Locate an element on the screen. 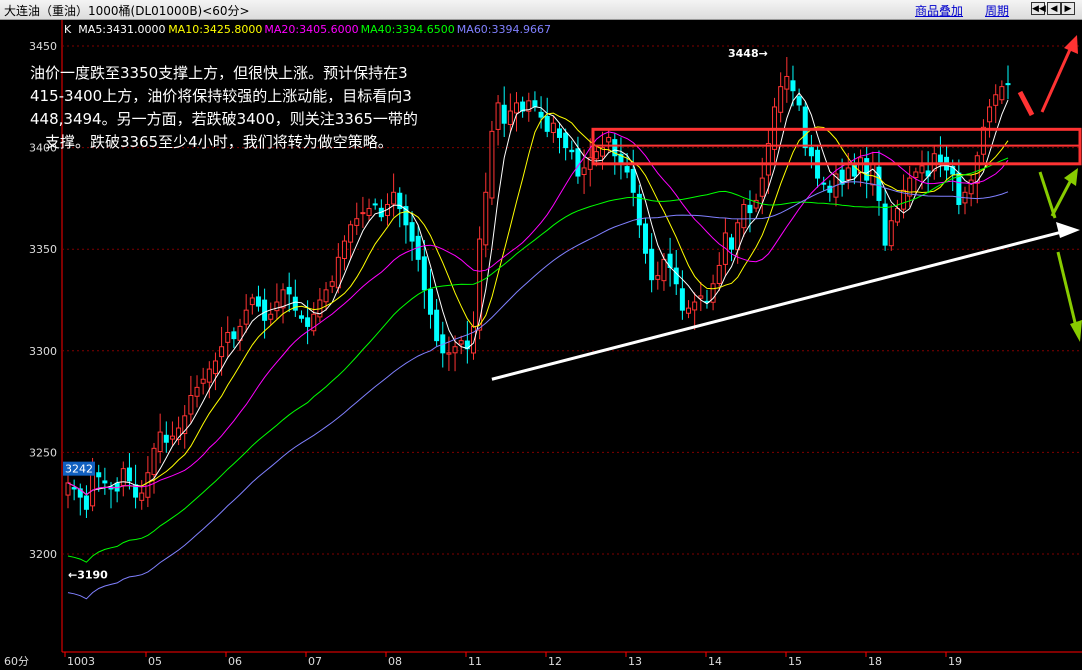  analysis-line-1: 油价一度跌至3350支撑上方，但很快上涨。预计保持在3 is located at coordinates (219, 73).